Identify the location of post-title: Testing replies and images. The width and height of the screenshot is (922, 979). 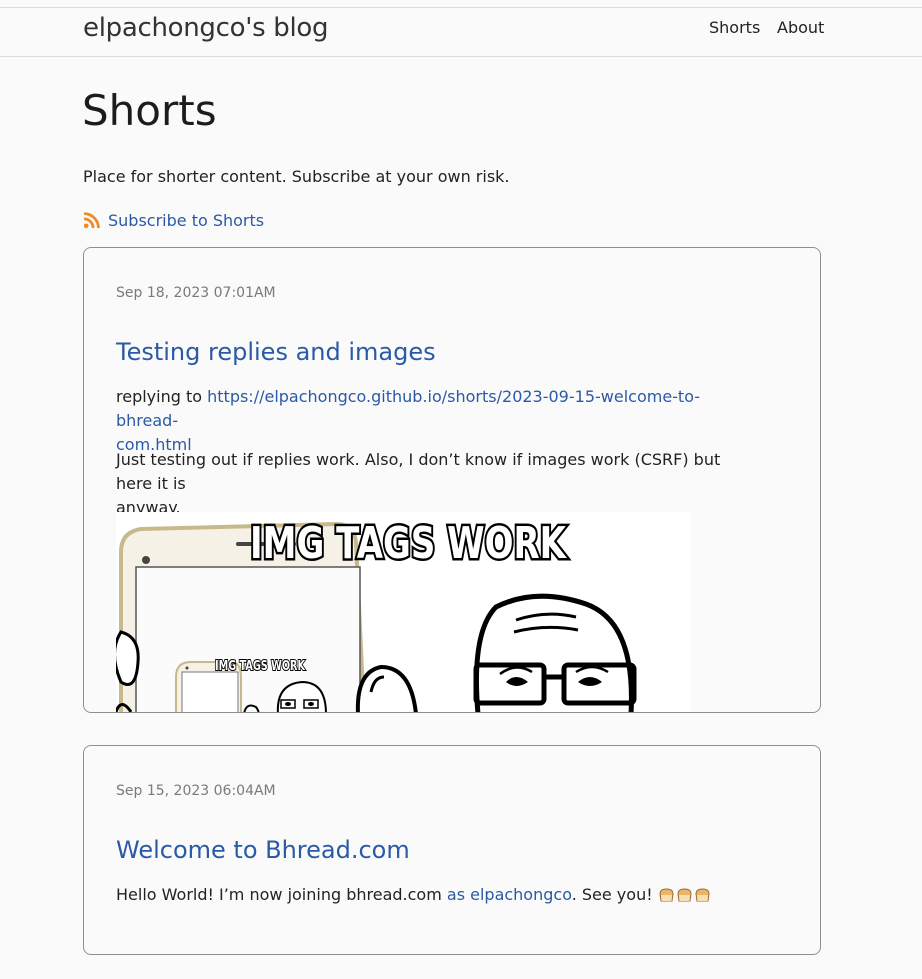
(276, 352).